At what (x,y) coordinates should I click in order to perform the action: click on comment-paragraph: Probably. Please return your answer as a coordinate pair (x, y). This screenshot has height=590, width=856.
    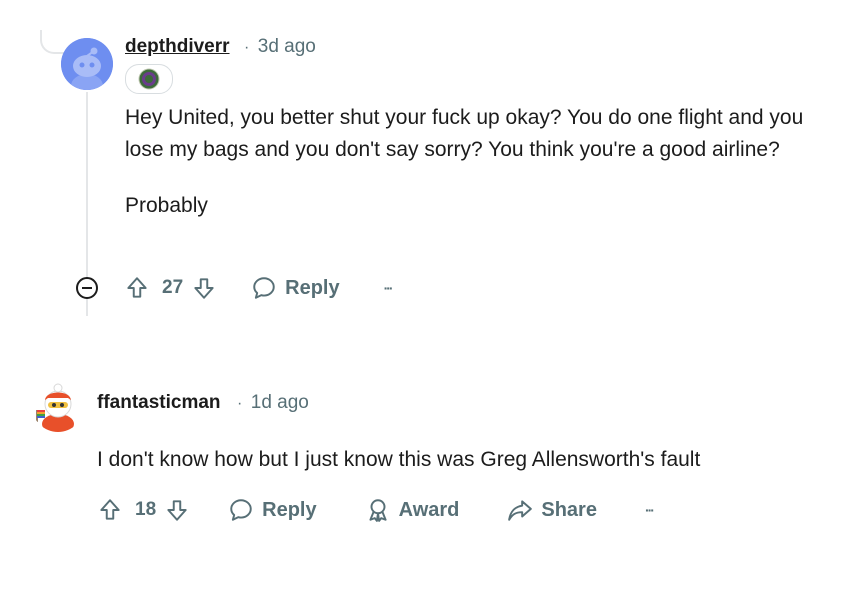
    Looking at the image, I should click on (166, 205).